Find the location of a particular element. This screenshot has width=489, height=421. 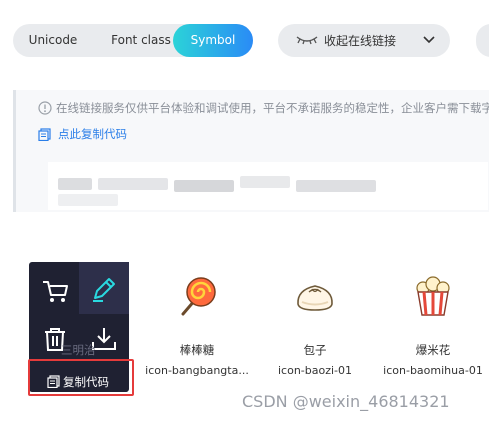

icon-code: icon-baomihua-01 is located at coordinates (433, 370).